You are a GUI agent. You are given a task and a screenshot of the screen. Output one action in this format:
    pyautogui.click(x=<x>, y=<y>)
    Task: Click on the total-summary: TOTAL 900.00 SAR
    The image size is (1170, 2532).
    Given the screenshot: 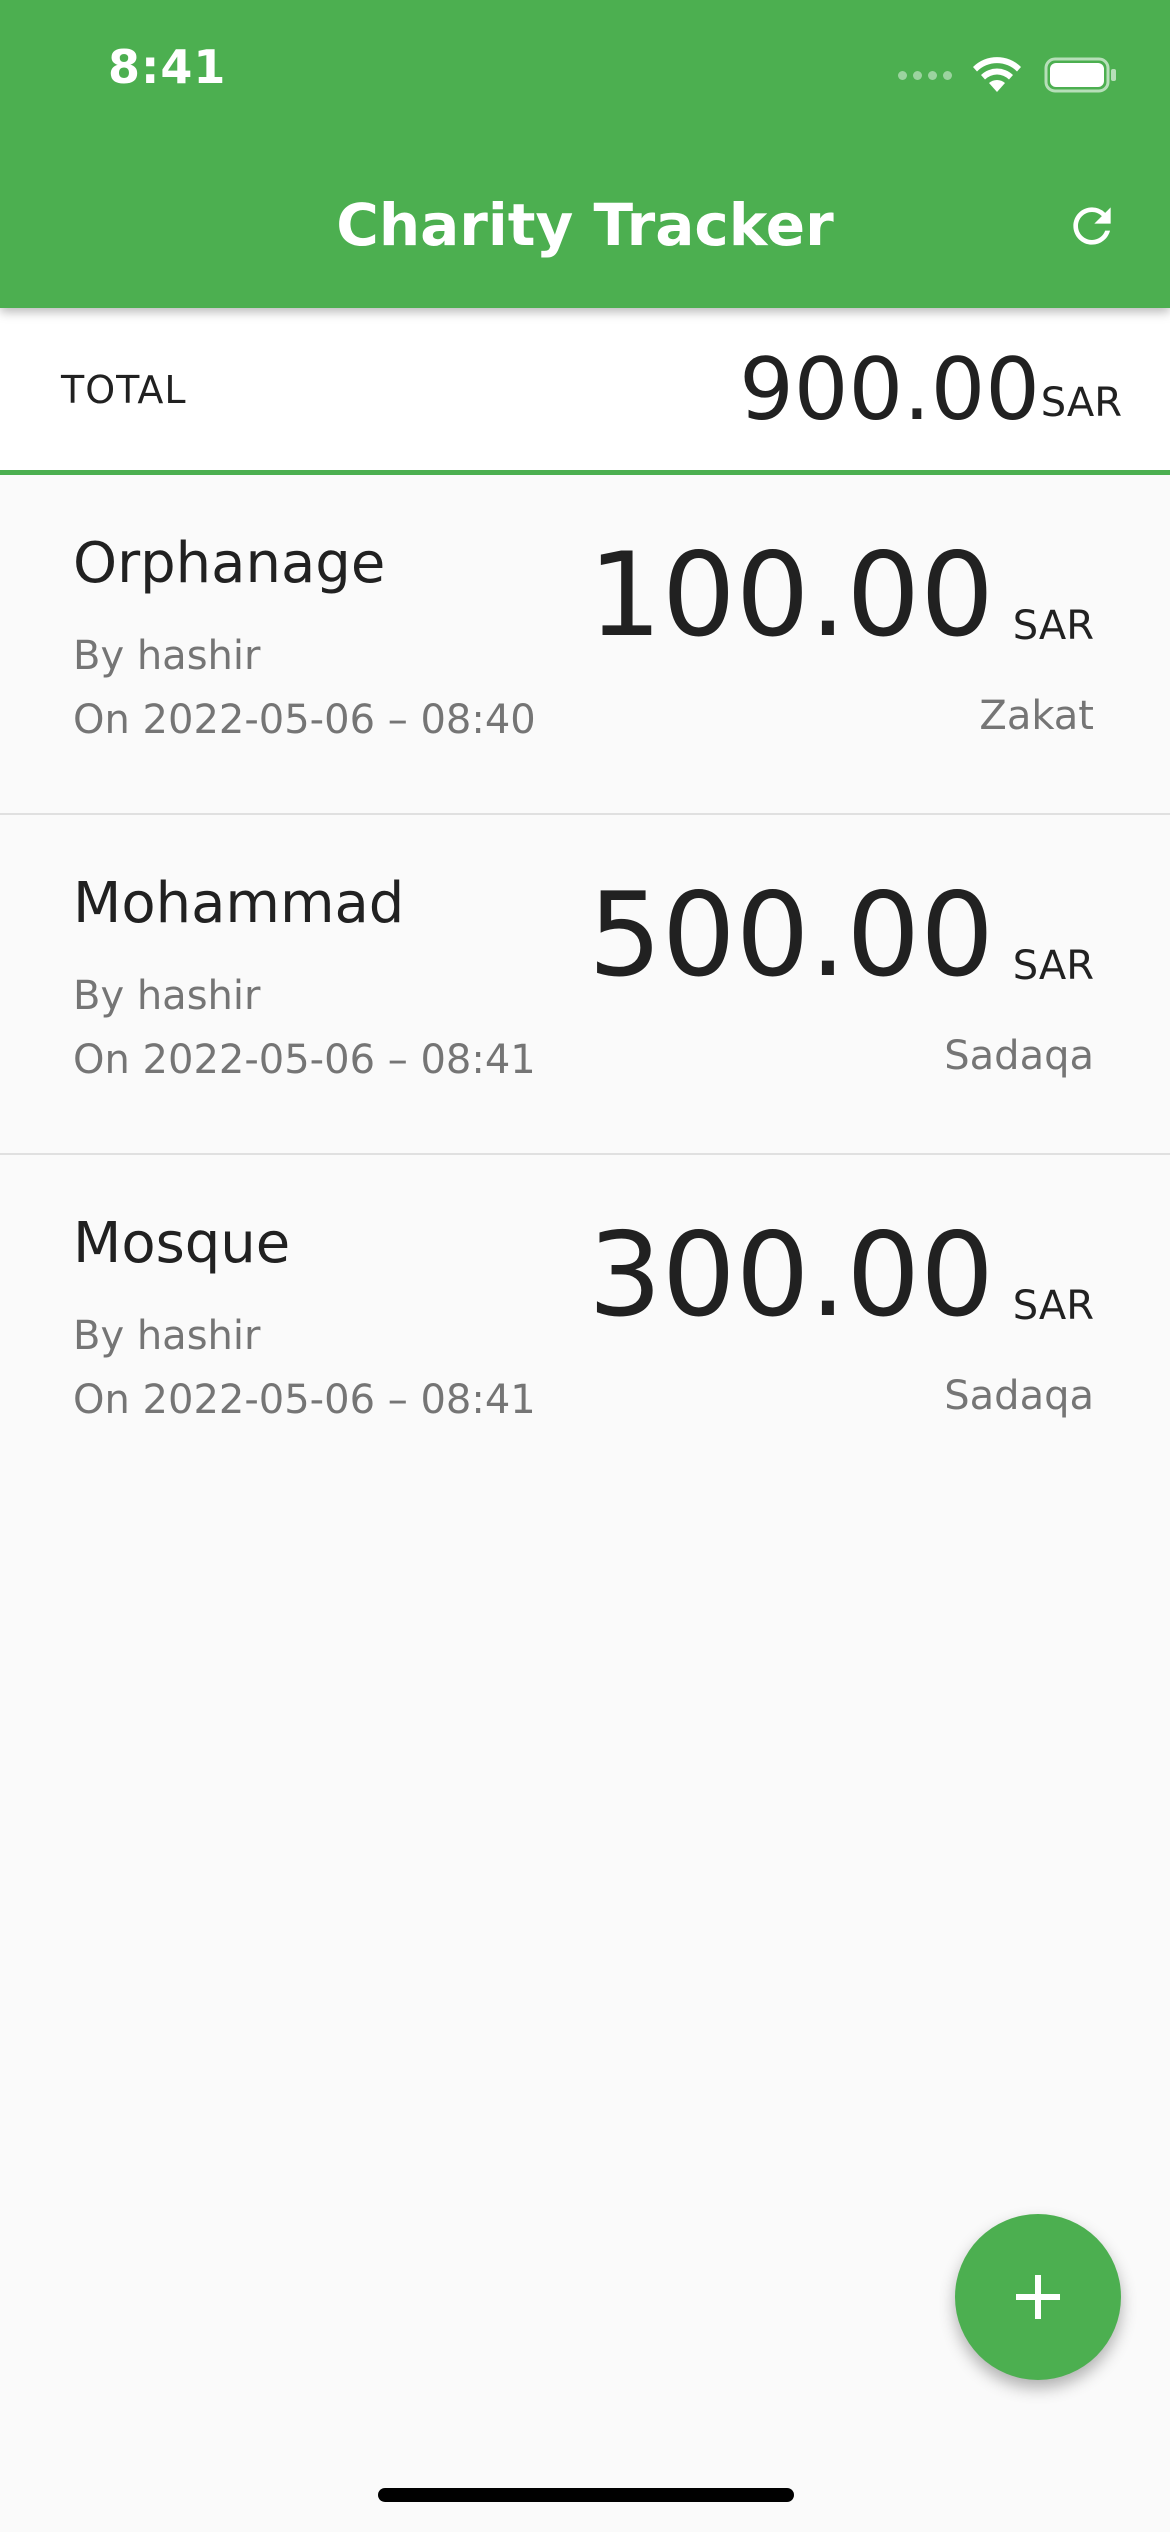 What is the action you would take?
    pyautogui.click(x=585, y=391)
    